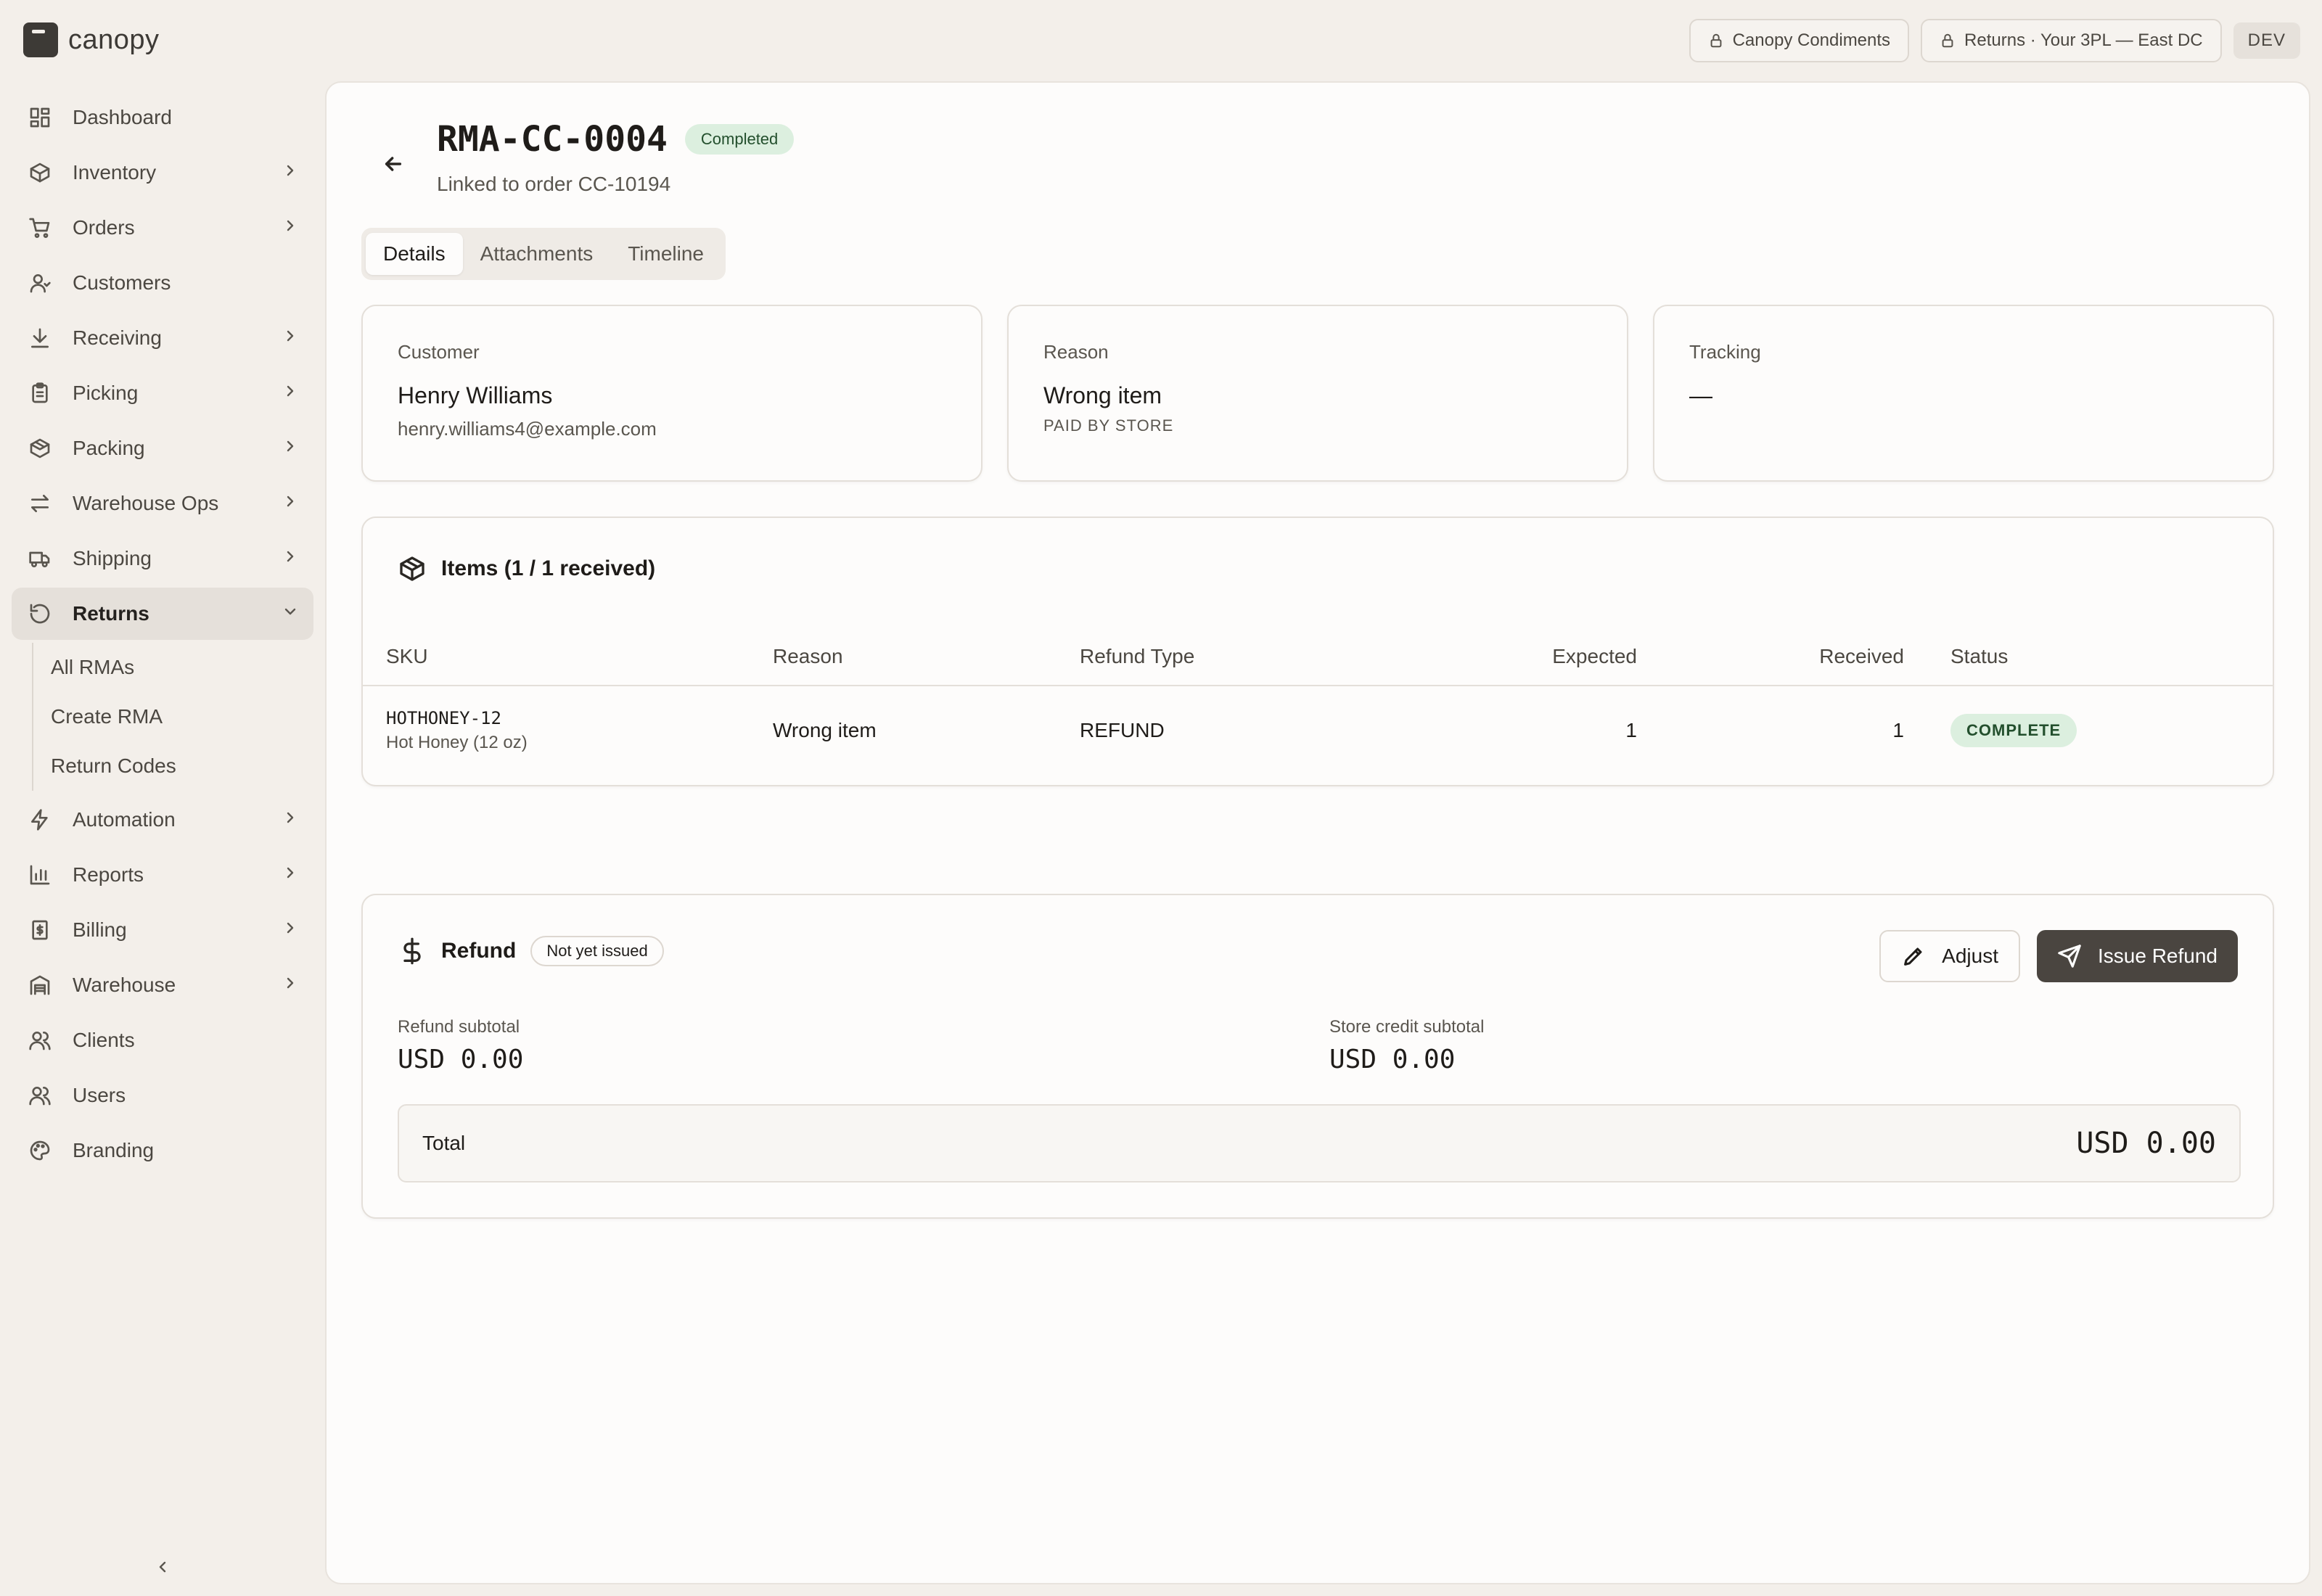  Describe the element at coordinates (475, 395) in the screenshot. I see `customer-name: Henry Williams` at that location.